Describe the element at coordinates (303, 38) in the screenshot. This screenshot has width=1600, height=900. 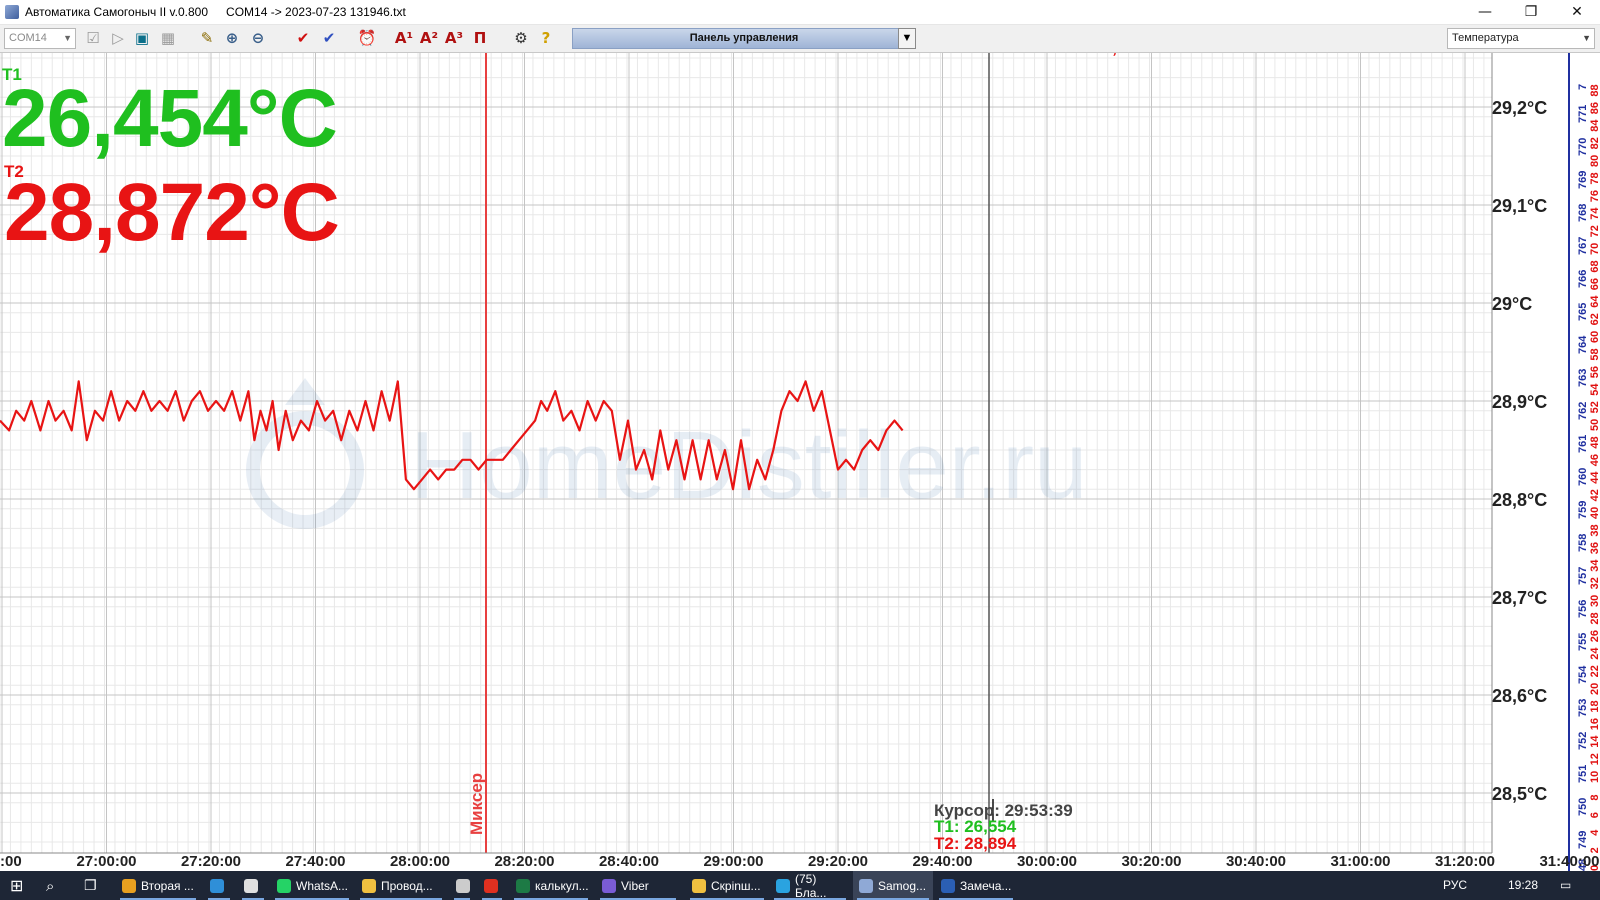
I see `check-red-icon: ✔` at that location.